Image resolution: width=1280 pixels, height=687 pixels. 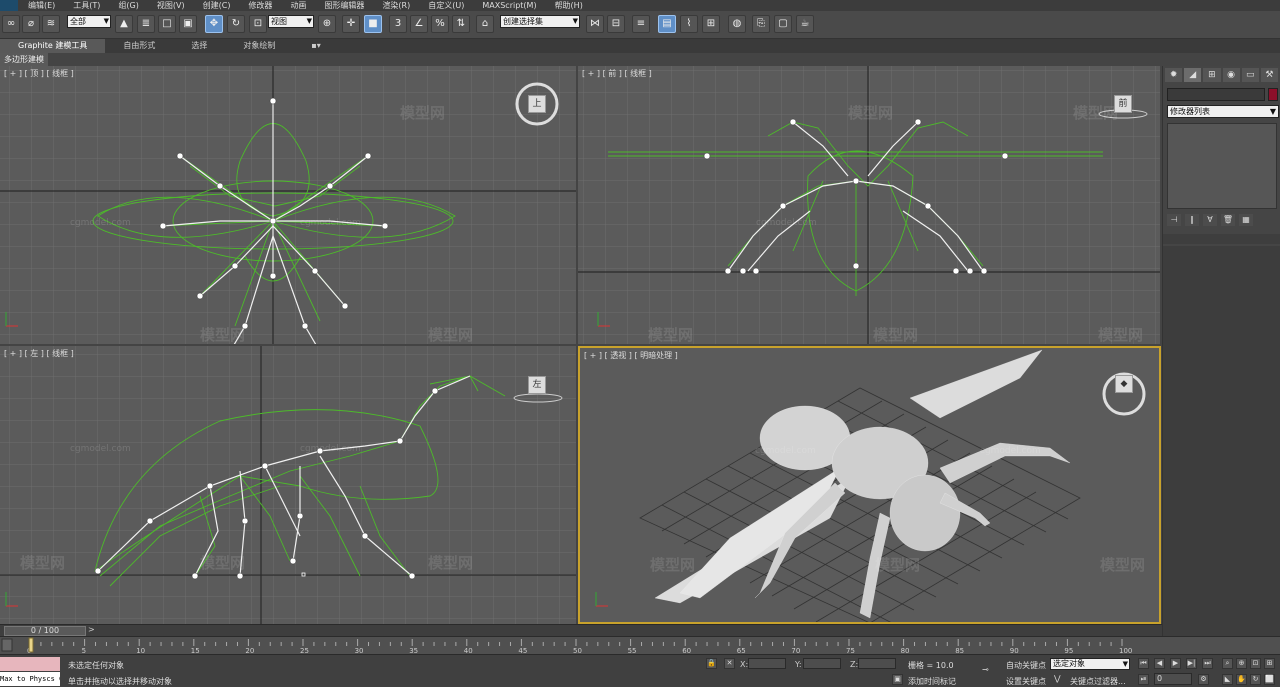 I want to click on absolute-mode-icon: ✕, so click(x=729, y=663).